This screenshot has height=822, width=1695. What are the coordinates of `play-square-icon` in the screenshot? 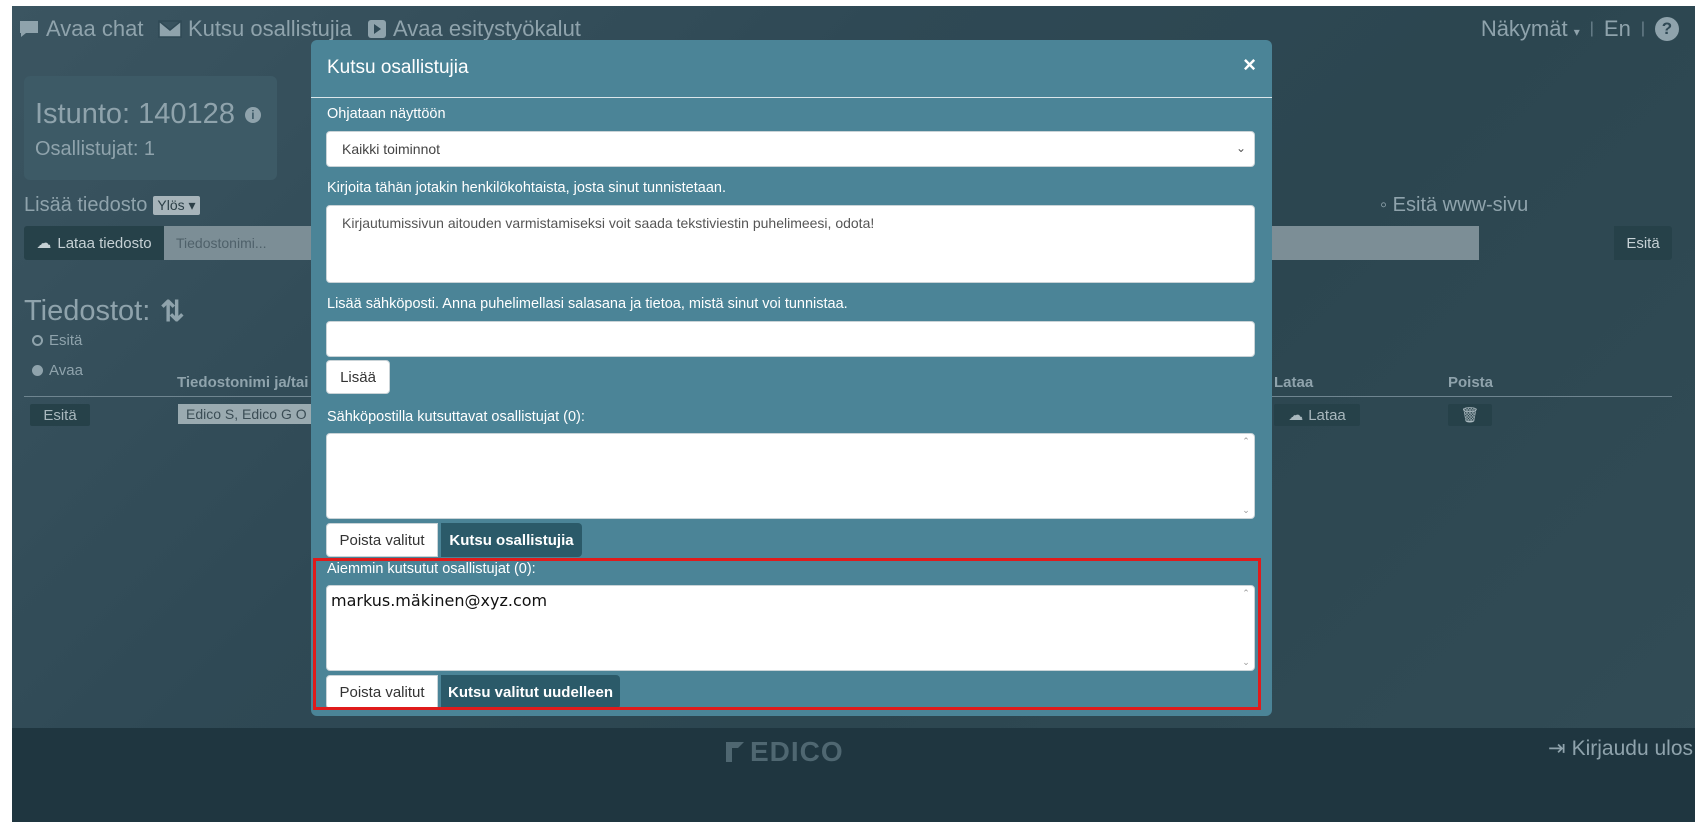 It's located at (377, 29).